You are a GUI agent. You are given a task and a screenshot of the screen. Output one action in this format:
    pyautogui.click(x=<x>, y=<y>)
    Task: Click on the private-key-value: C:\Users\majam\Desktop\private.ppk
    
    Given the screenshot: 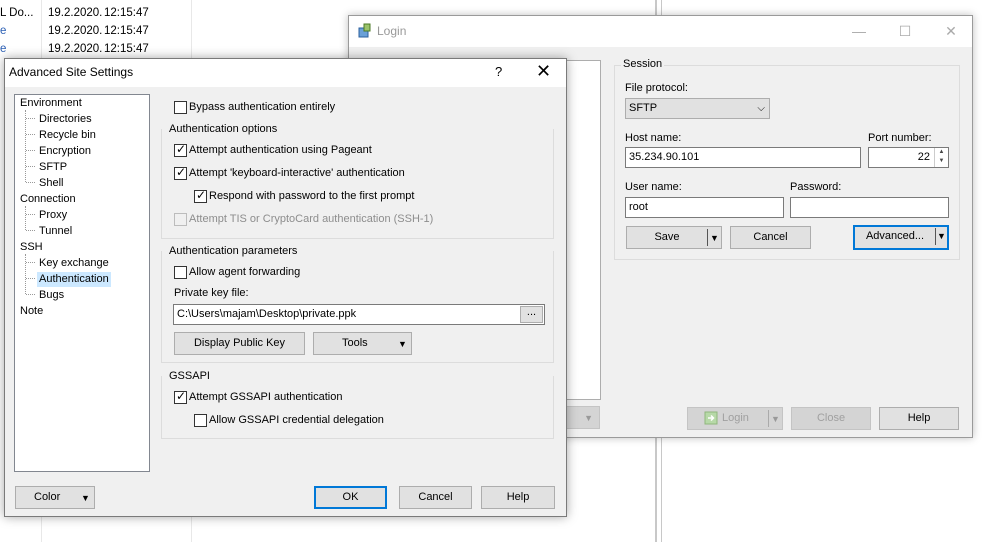 What is the action you would take?
    pyautogui.click(x=267, y=314)
    